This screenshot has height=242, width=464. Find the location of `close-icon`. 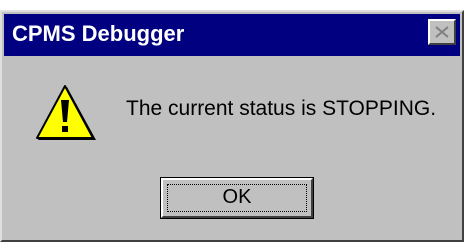

close-icon is located at coordinates (442, 32).